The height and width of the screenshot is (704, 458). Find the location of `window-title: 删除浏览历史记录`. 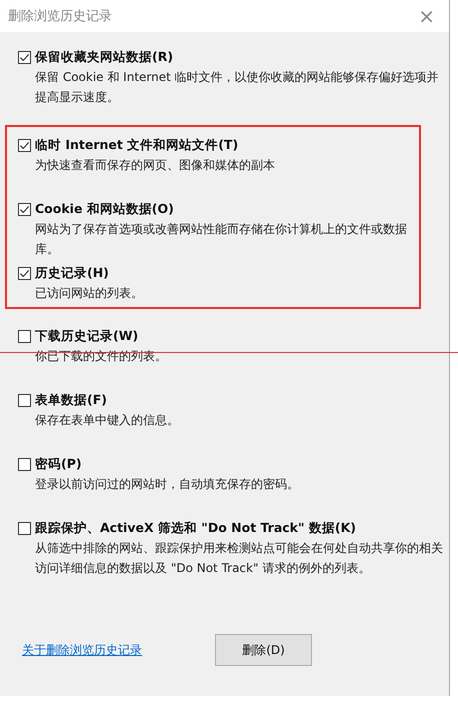

window-title: 删除浏览历史记录 is located at coordinates (60, 16).